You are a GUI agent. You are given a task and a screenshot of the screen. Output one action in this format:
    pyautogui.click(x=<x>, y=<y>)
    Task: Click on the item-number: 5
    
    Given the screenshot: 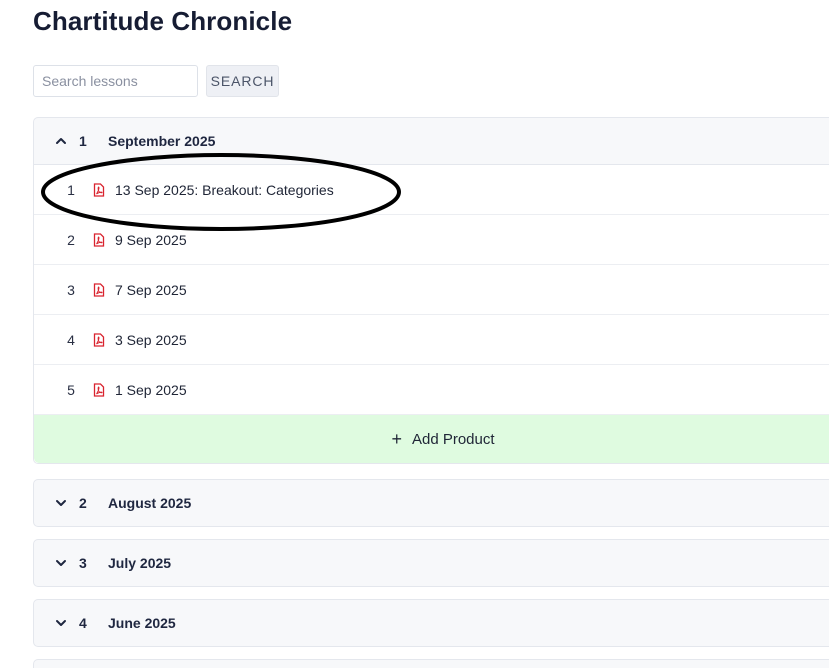 What is the action you would take?
    pyautogui.click(x=71, y=389)
    